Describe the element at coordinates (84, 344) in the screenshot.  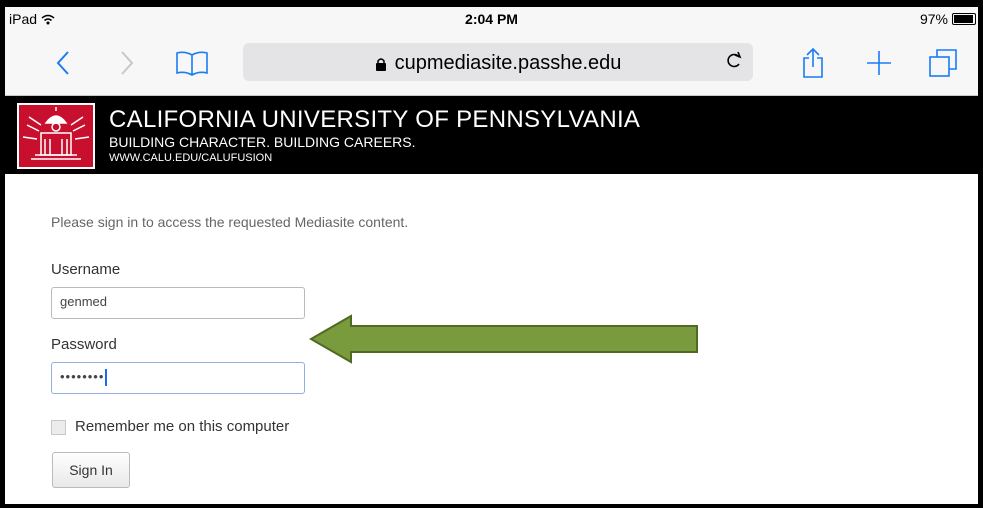
I see `password-label: Password` at that location.